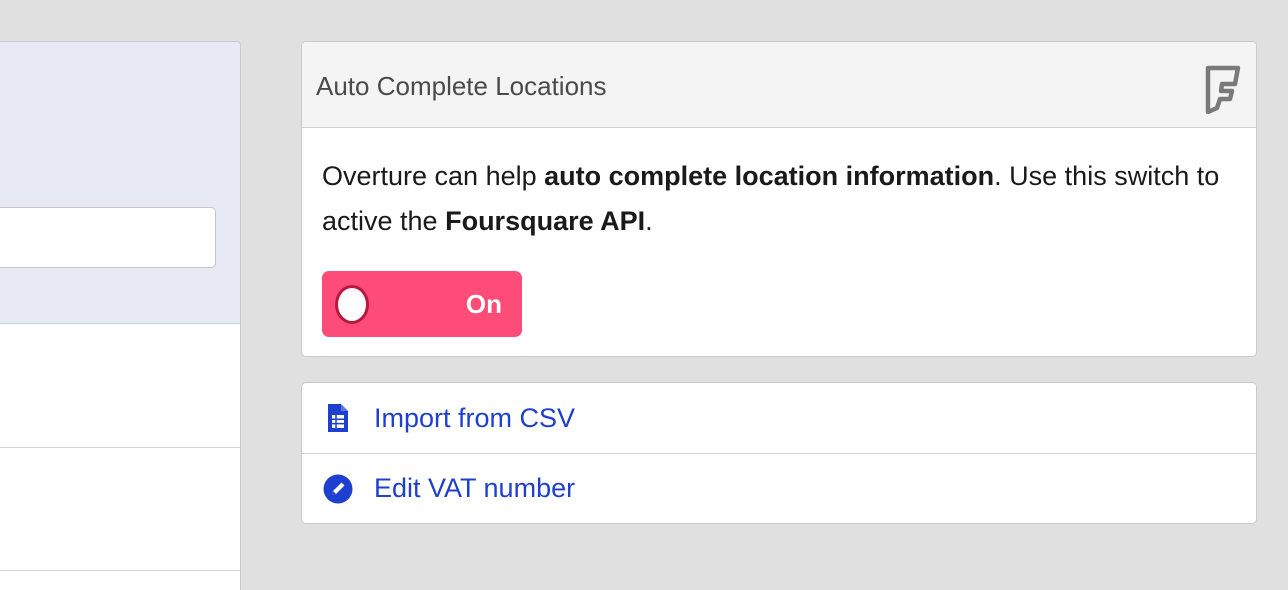 The height and width of the screenshot is (590, 1288). What do you see at coordinates (779, 418) in the screenshot?
I see `import-csv-link: Import from CSV` at bounding box center [779, 418].